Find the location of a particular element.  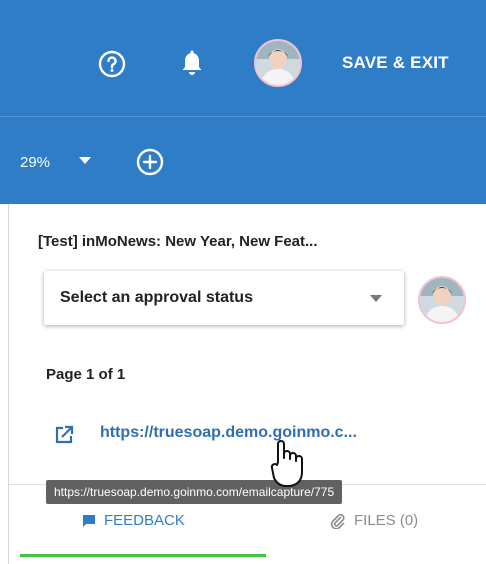

approver-avatar is located at coordinates (442, 300).